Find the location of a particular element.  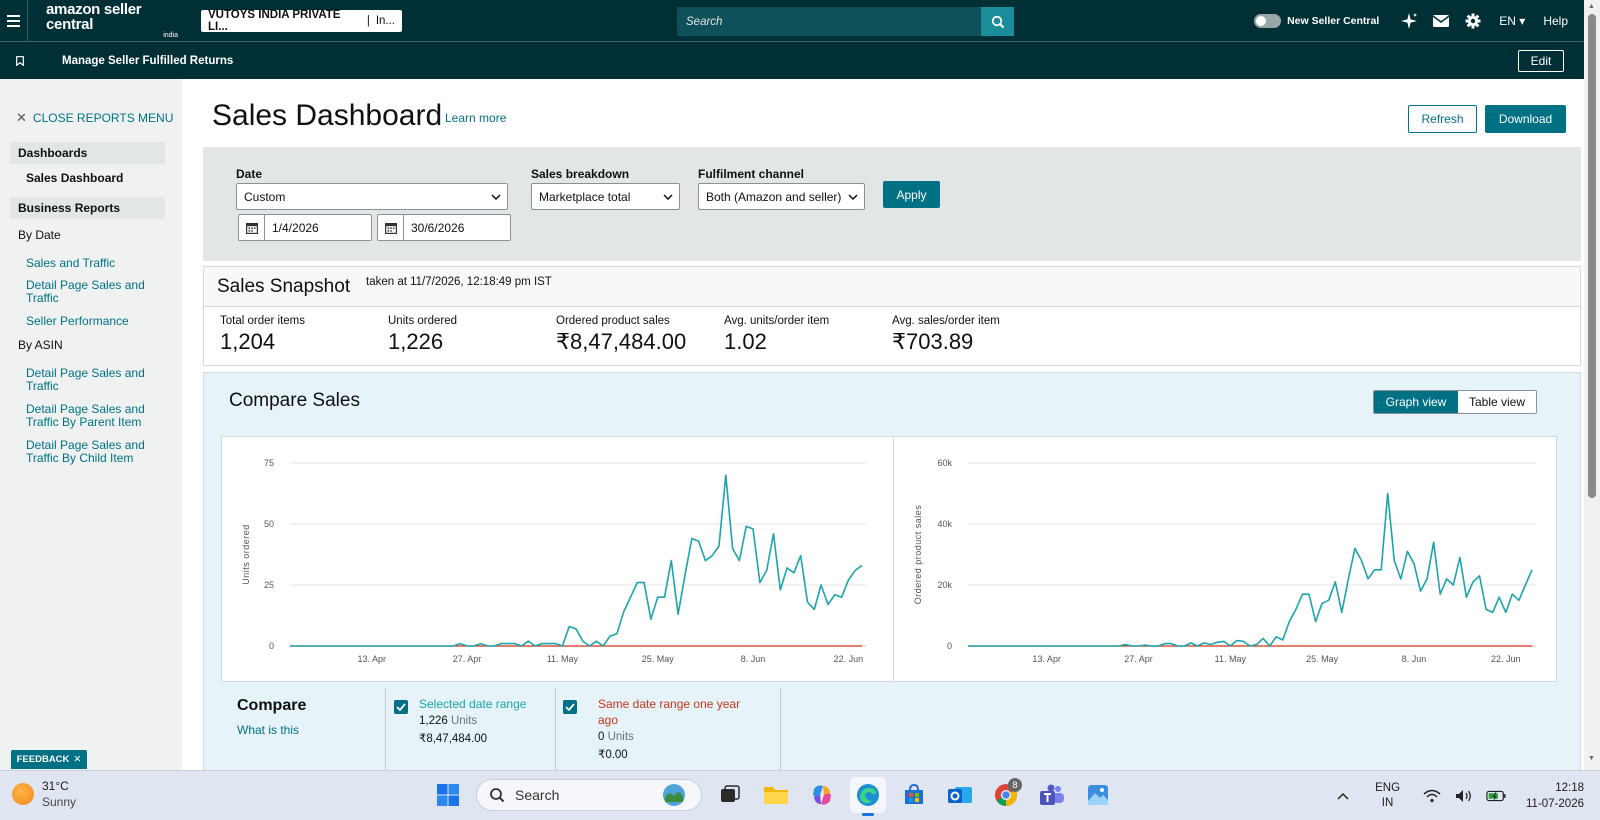

feedback-button: FEEDBACK ✕ is located at coordinates (49, 759).